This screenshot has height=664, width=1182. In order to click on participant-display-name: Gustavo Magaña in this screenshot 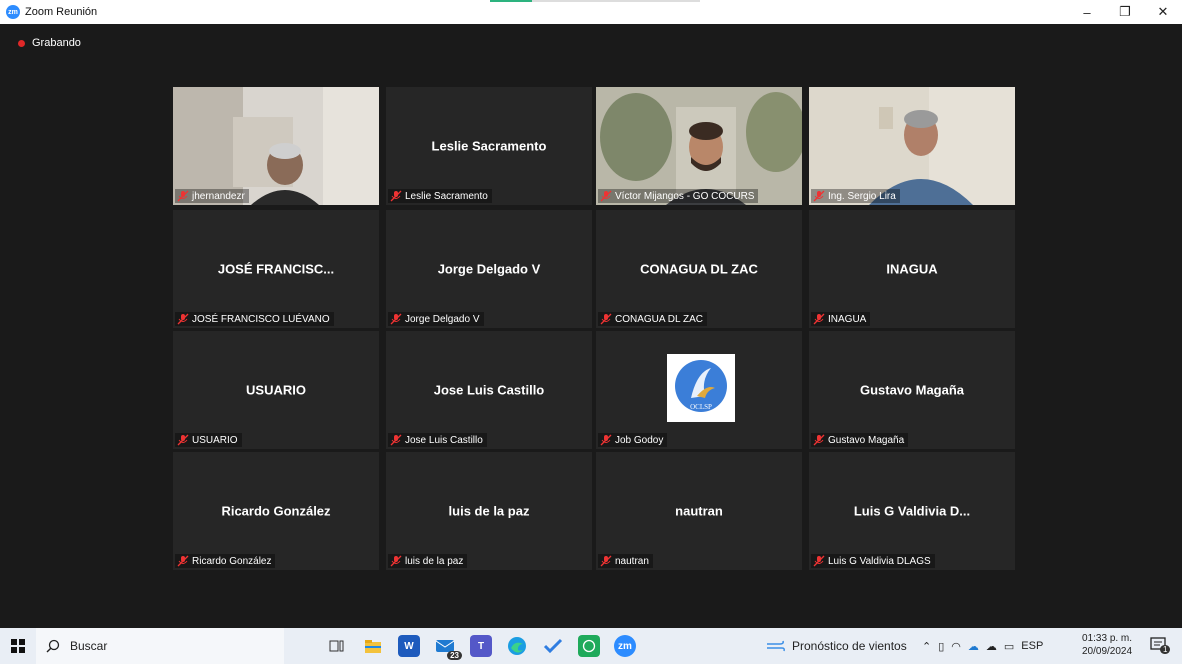, I will do `click(912, 390)`.